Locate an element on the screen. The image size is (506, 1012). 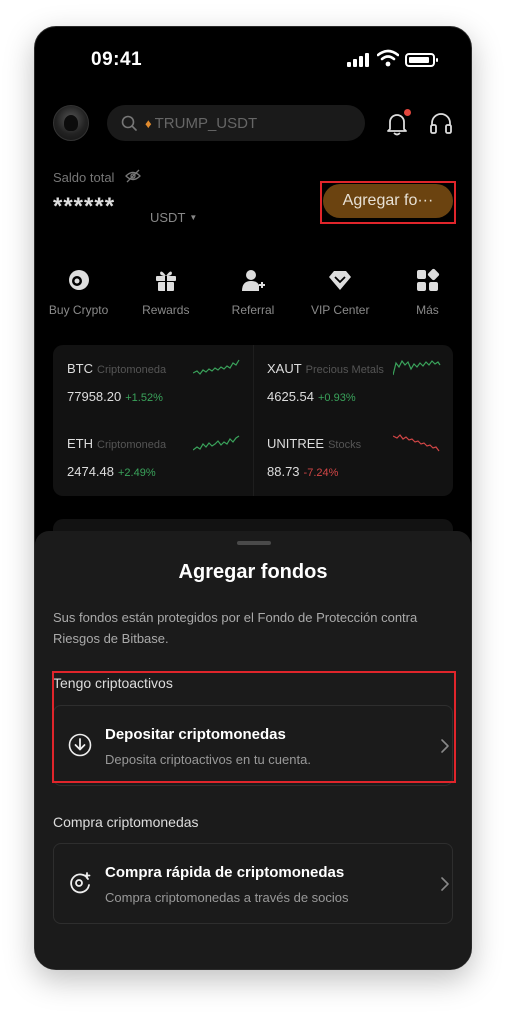
more-grid-icon is located at coordinates (428, 279).